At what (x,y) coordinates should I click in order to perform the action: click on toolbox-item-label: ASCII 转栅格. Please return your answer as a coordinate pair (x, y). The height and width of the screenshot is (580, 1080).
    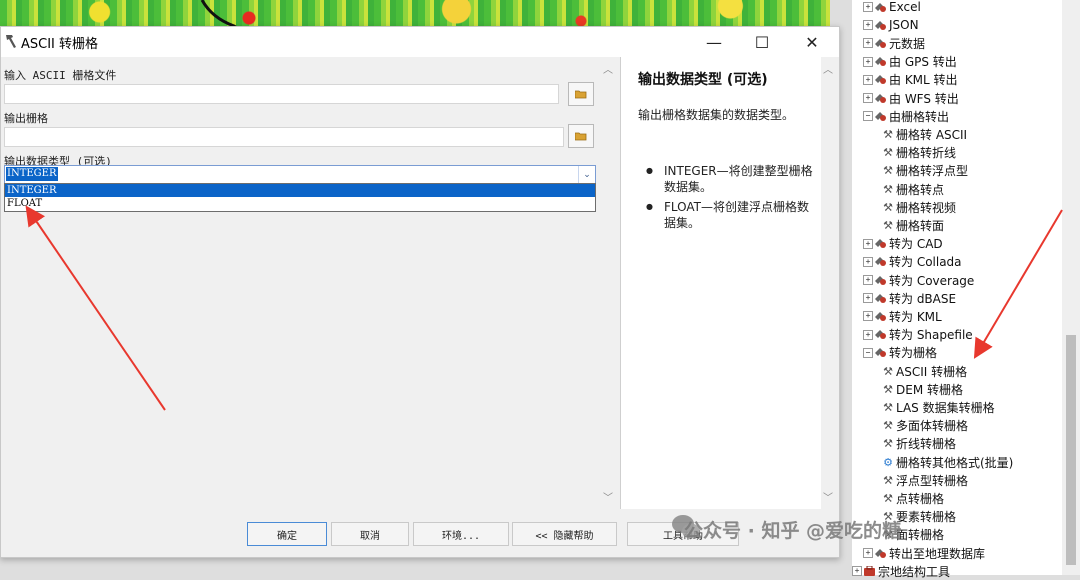
    Looking at the image, I should click on (932, 371).